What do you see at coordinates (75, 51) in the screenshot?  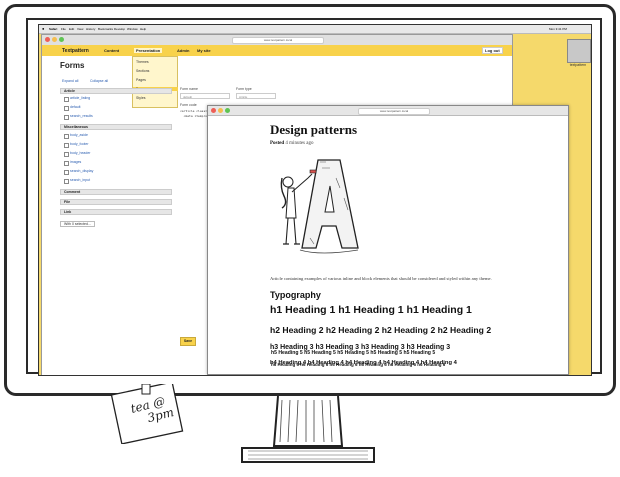 I see `textpattern-logo: Textpattern` at bounding box center [75, 51].